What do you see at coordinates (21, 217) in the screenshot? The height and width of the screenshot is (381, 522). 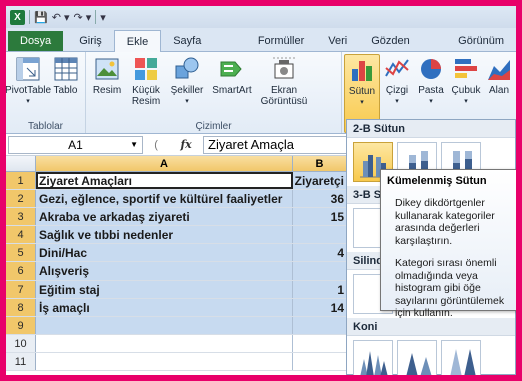 I see `row-header: 3` at bounding box center [21, 217].